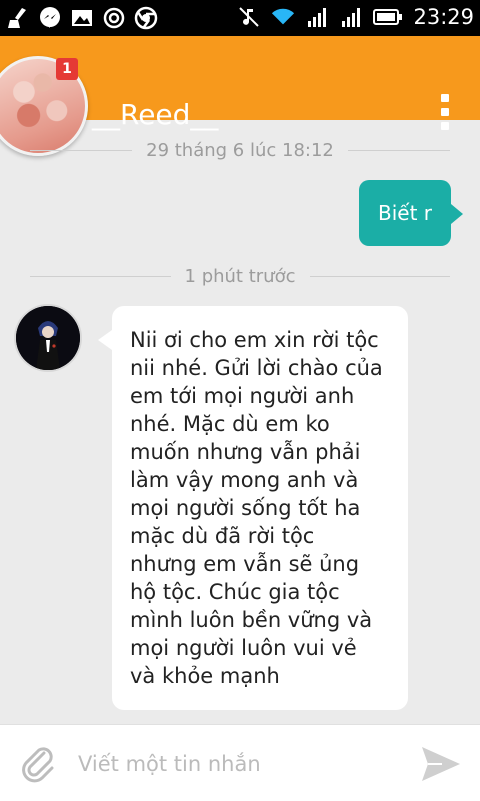  What do you see at coordinates (249, 17) in the screenshot?
I see `mute-icon` at bounding box center [249, 17].